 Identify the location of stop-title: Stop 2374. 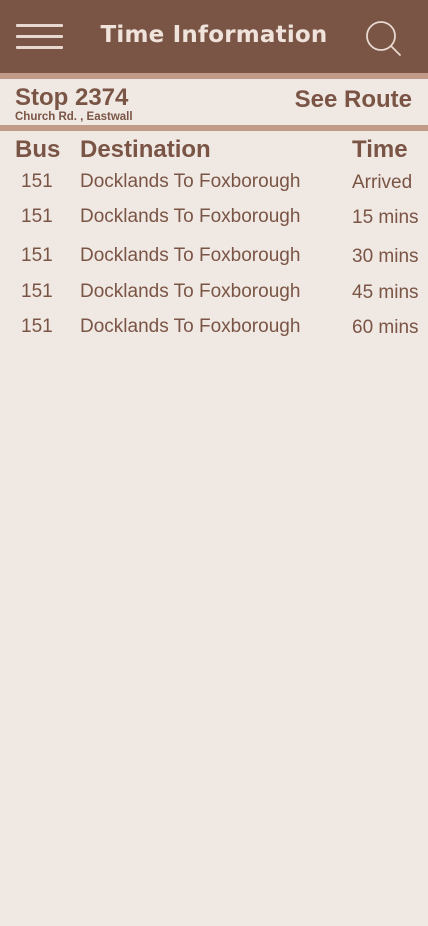
(72, 97).